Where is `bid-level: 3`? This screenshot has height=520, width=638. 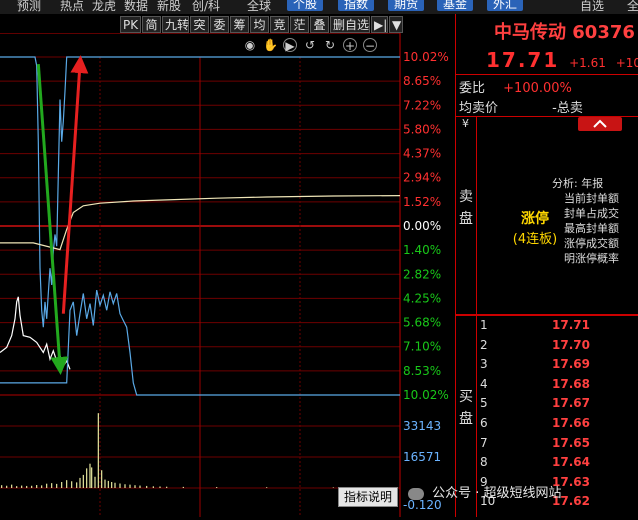 bid-level: 3 is located at coordinates (484, 364).